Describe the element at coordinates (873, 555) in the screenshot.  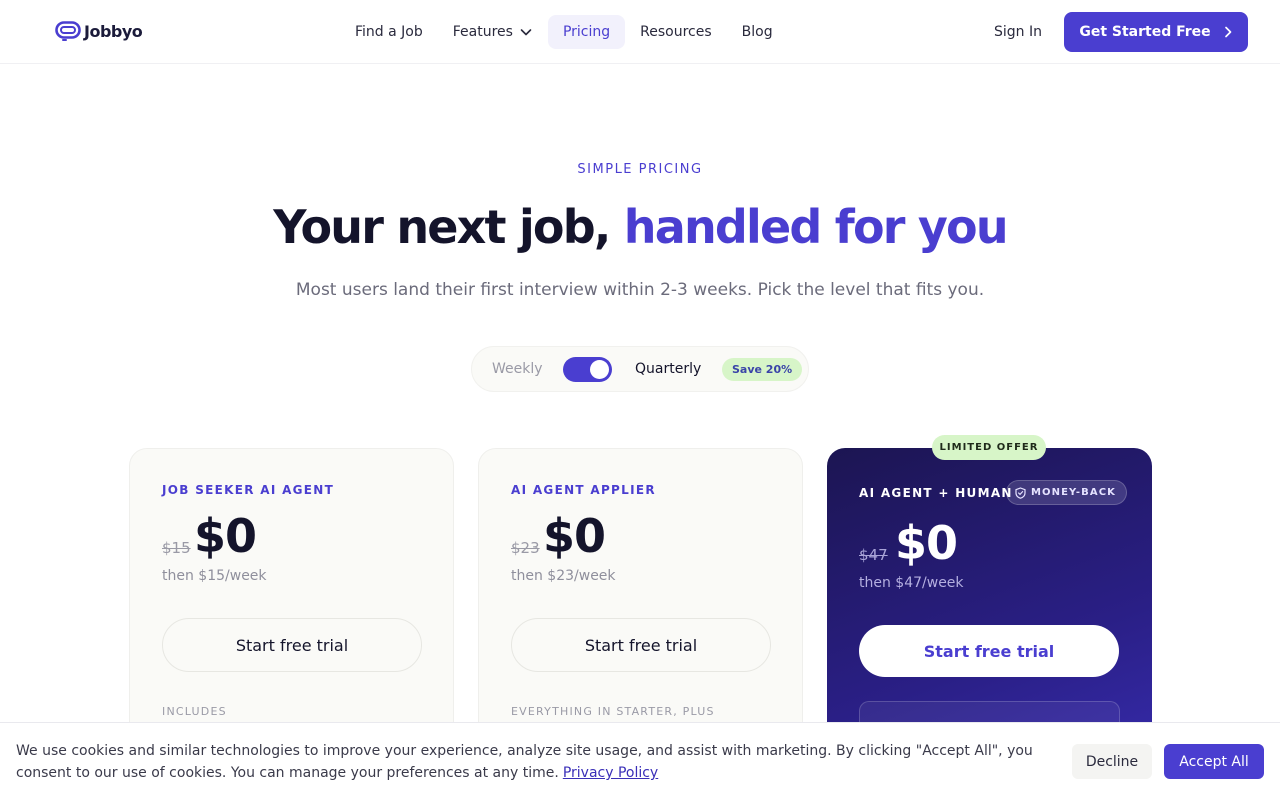
I see `plan-old-price: $47` at that location.